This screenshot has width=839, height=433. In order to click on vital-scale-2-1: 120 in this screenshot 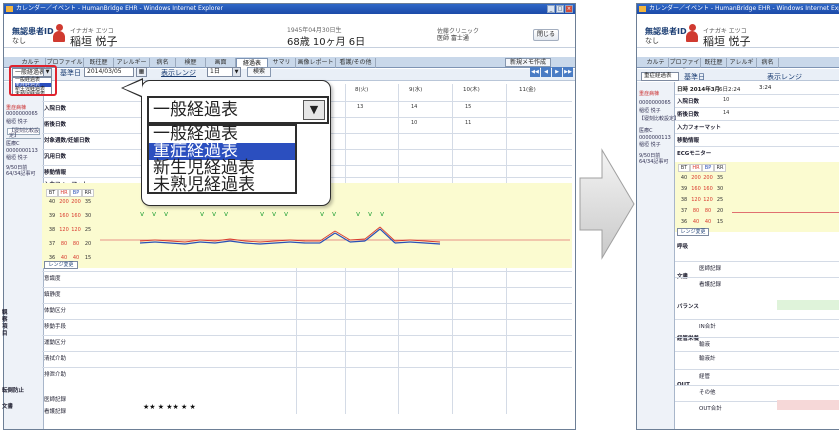, I will do `click(64, 230)`.